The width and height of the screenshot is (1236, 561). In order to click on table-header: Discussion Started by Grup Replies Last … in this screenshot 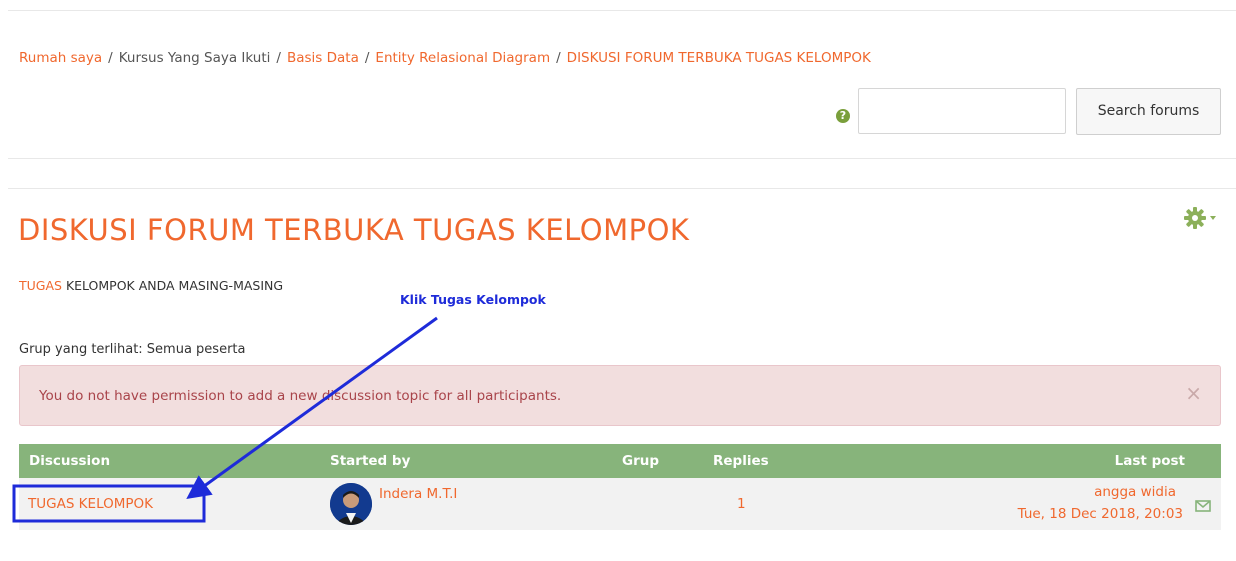, I will do `click(620, 461)`.